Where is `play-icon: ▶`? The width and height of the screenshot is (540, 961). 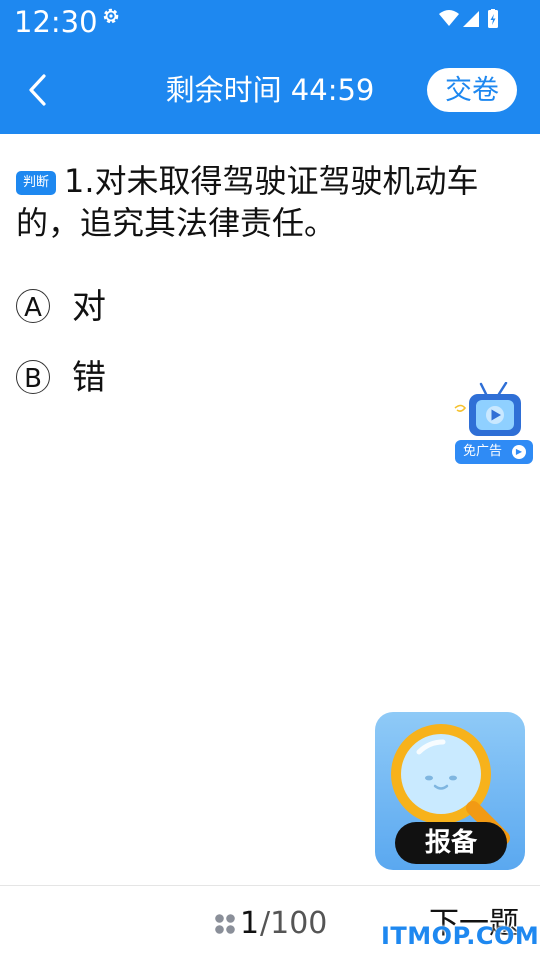 play-icon: ▶ is located at coordinates (519, 452).